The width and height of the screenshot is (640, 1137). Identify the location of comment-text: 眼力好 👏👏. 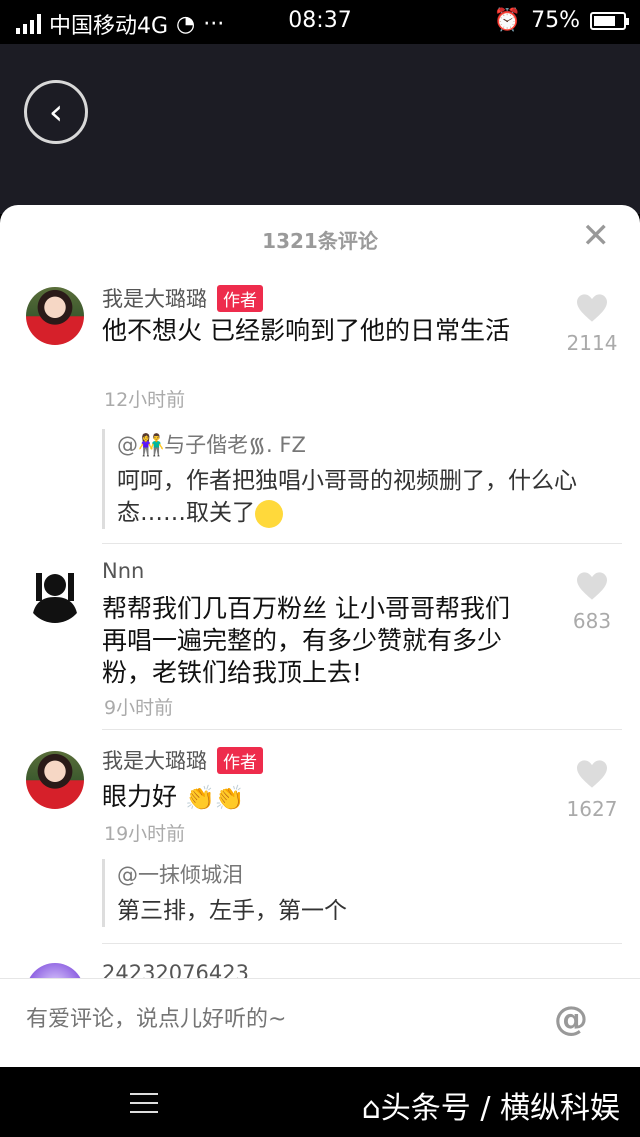
(317, 797).